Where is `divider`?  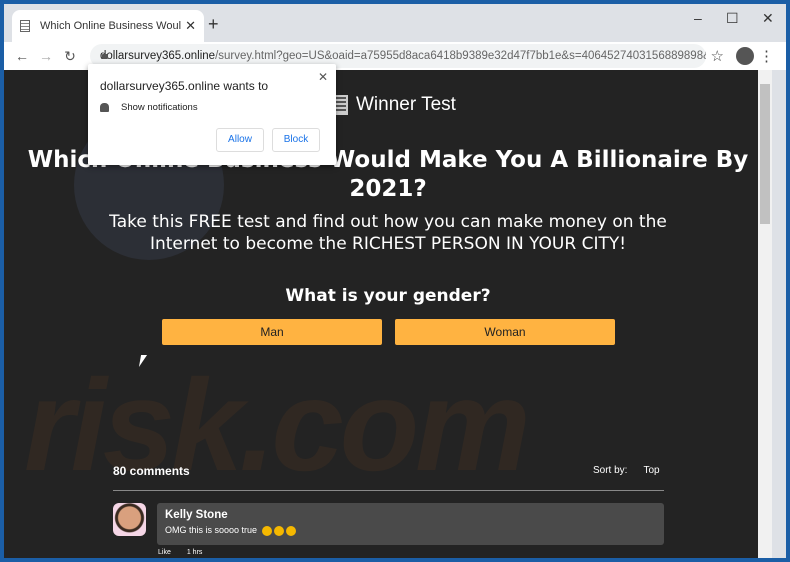
divider is located at coordinates (388, 490).